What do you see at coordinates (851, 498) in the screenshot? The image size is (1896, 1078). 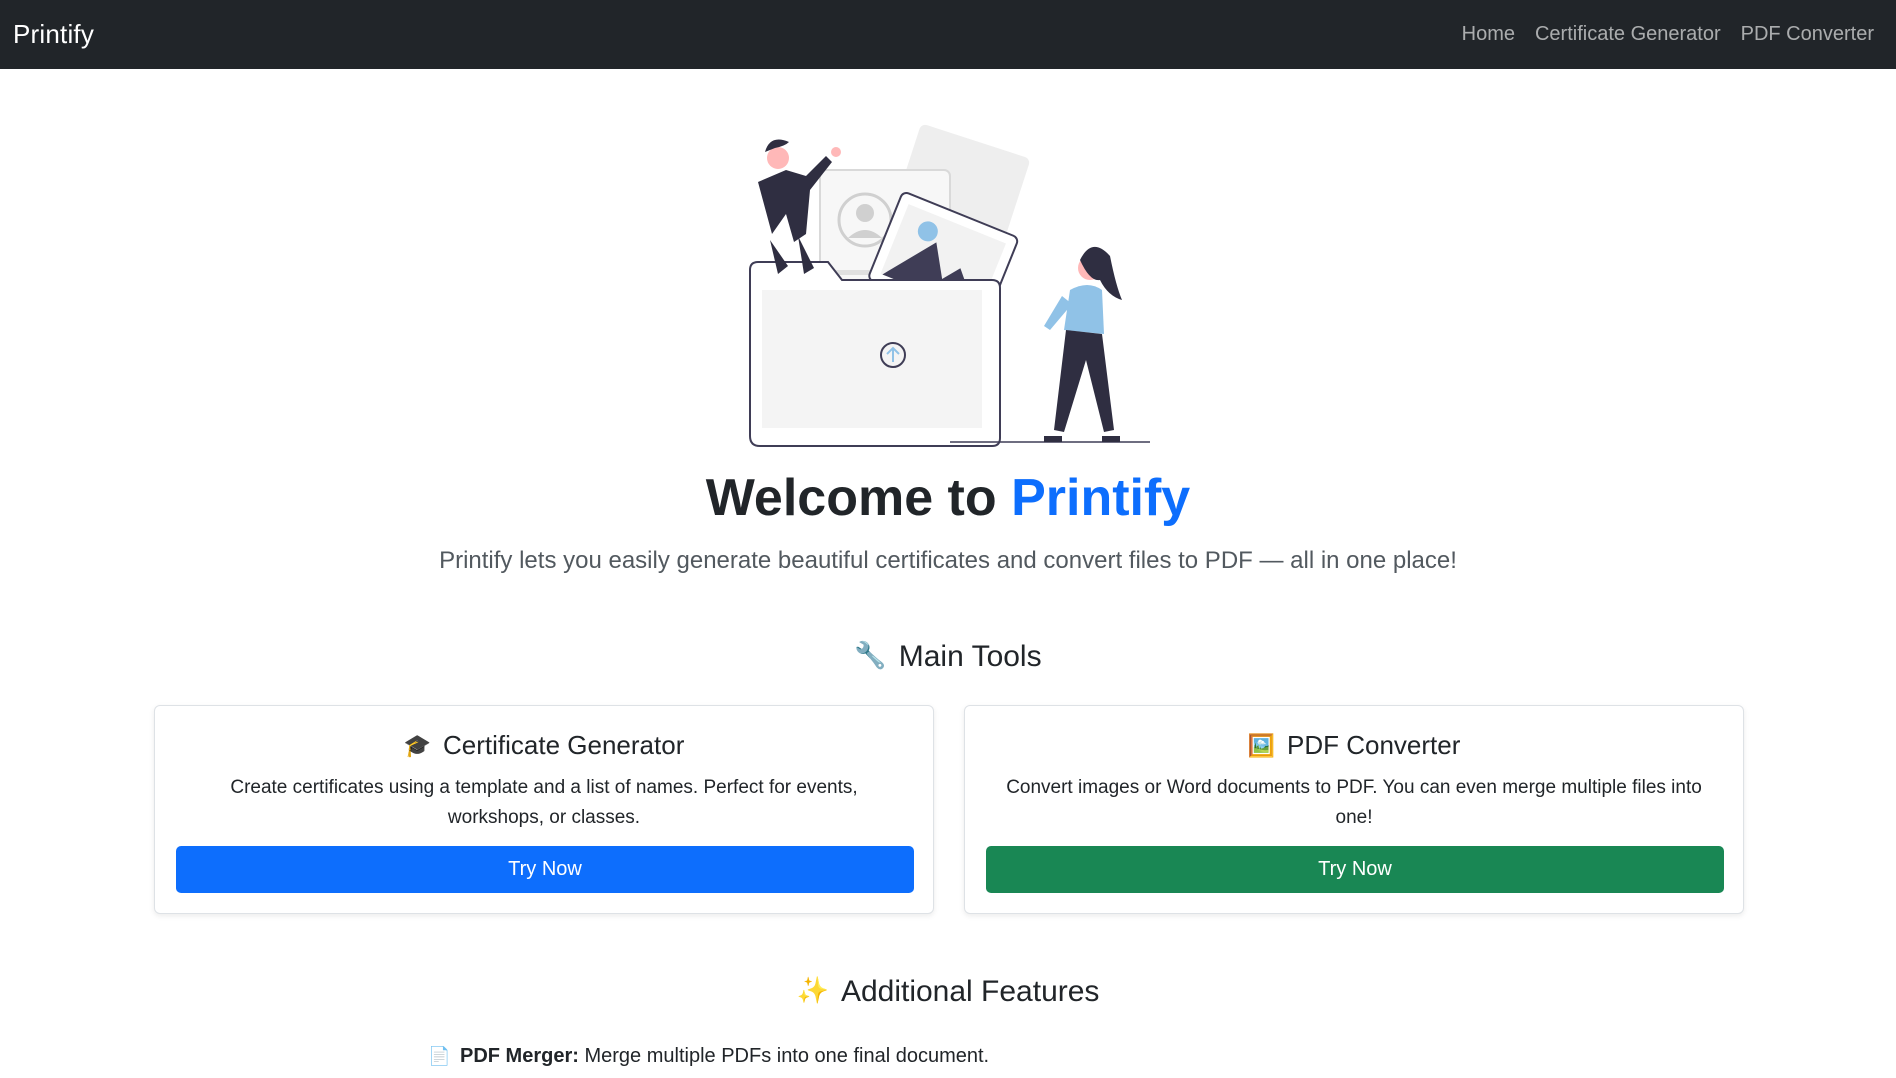 I see `title-prefix: Welcome to` at bounding box center [851, 498].